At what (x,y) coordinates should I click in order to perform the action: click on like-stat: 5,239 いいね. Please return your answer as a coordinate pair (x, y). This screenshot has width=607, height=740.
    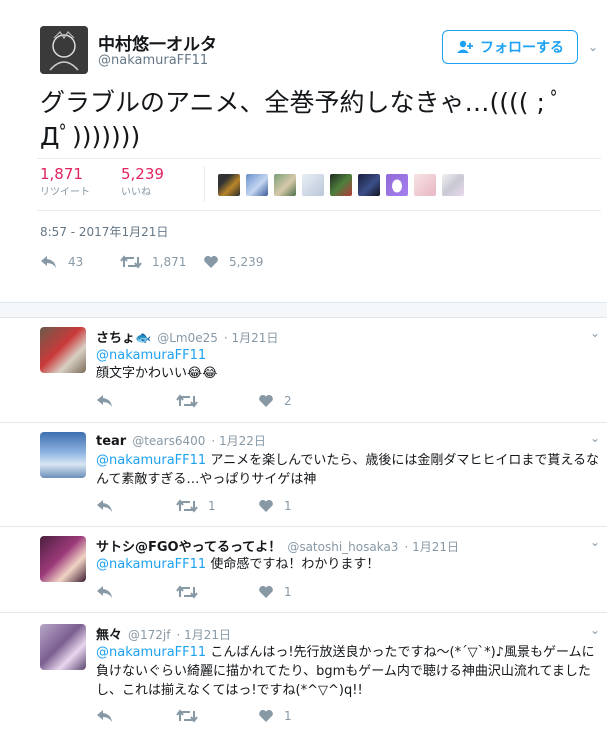
    Looking at the image, I should click on (142, 181).